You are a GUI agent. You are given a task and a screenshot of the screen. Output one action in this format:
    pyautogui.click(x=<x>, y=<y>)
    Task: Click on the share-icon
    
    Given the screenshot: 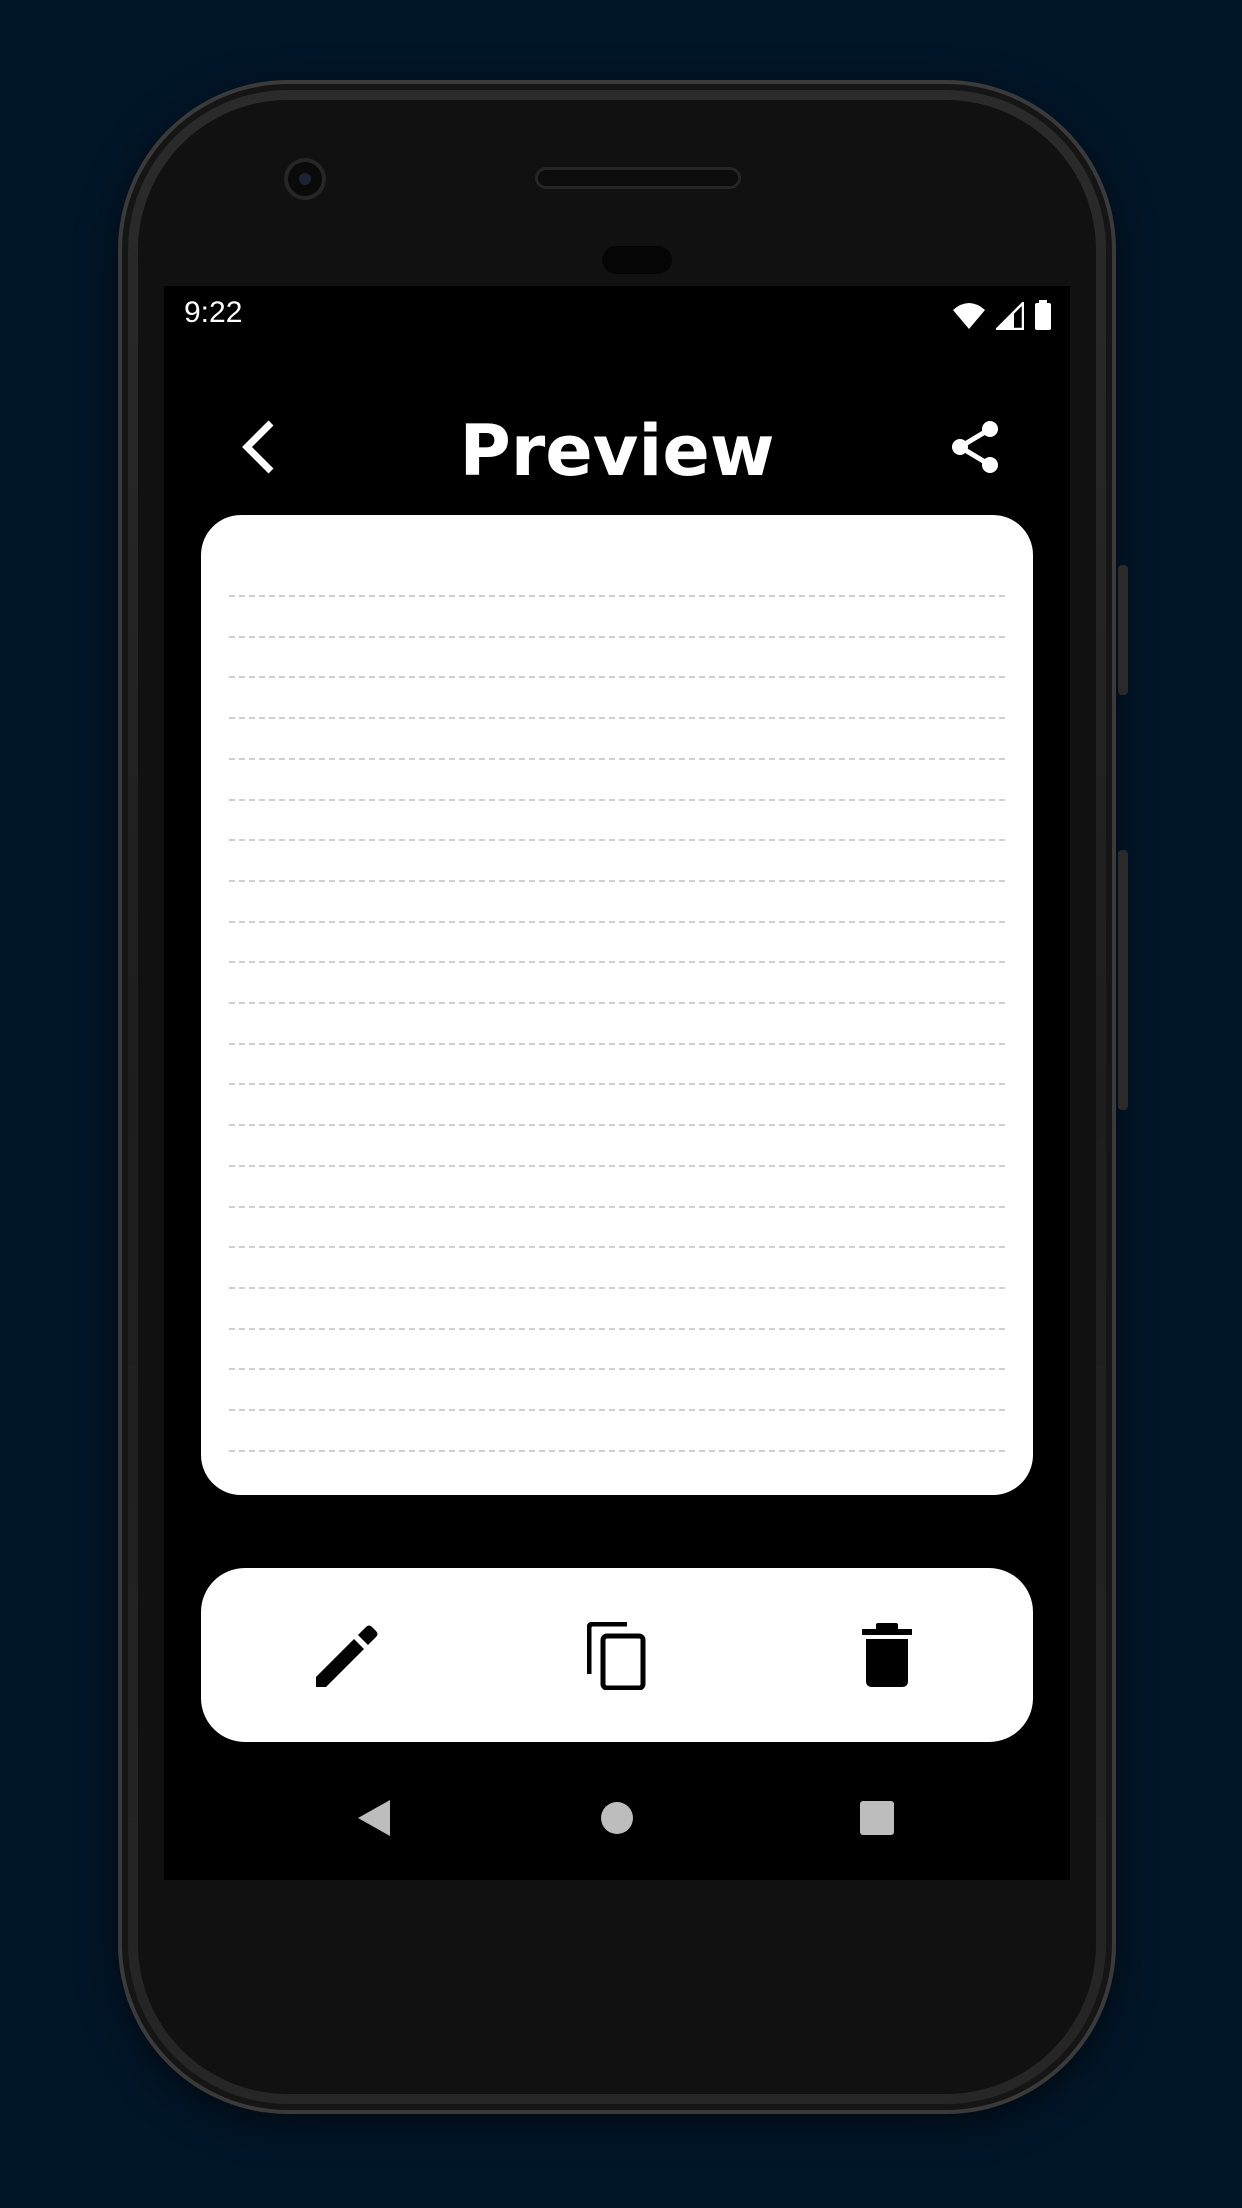 What is the action you would take?
    pyautogui.click(x=975, y=447)
    